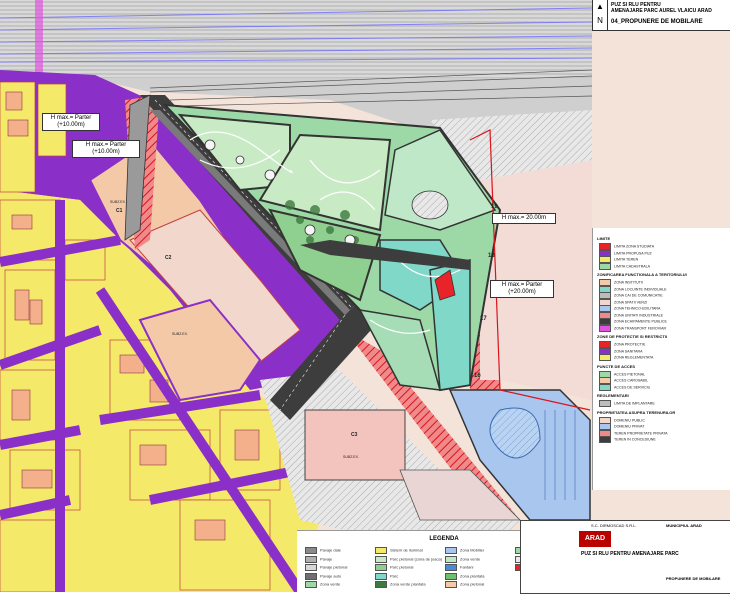  What do you see at coordinates (118, 202) in the screenshot?
I see `zone-label-subz-1: SUBZ.EX.` at bounding box center [118, 202].